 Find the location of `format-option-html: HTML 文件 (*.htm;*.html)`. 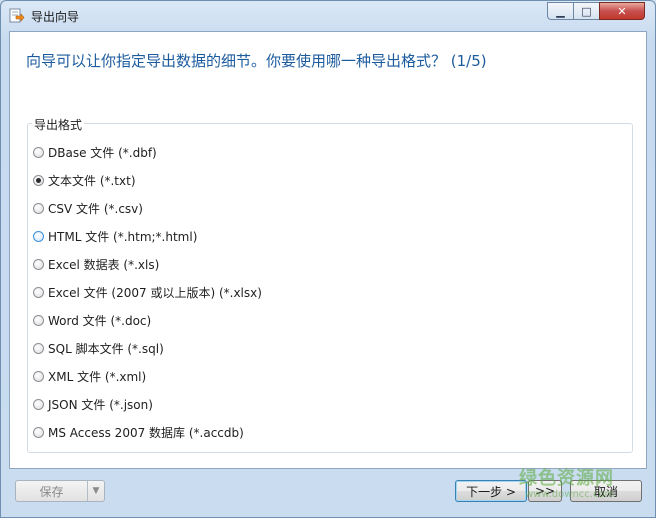

format-option-html: HTML 文件 (*.htm;*.html) is located at coordinates (115, 236).